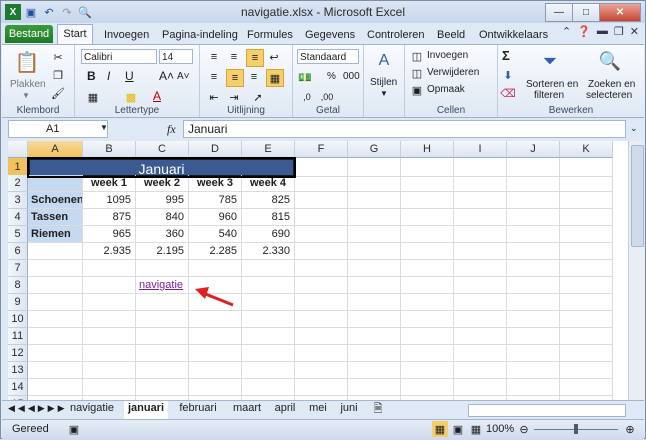 The width and height of the screenshot is (646, 440). I want to click on value-cell: 360, so click(162, 234).